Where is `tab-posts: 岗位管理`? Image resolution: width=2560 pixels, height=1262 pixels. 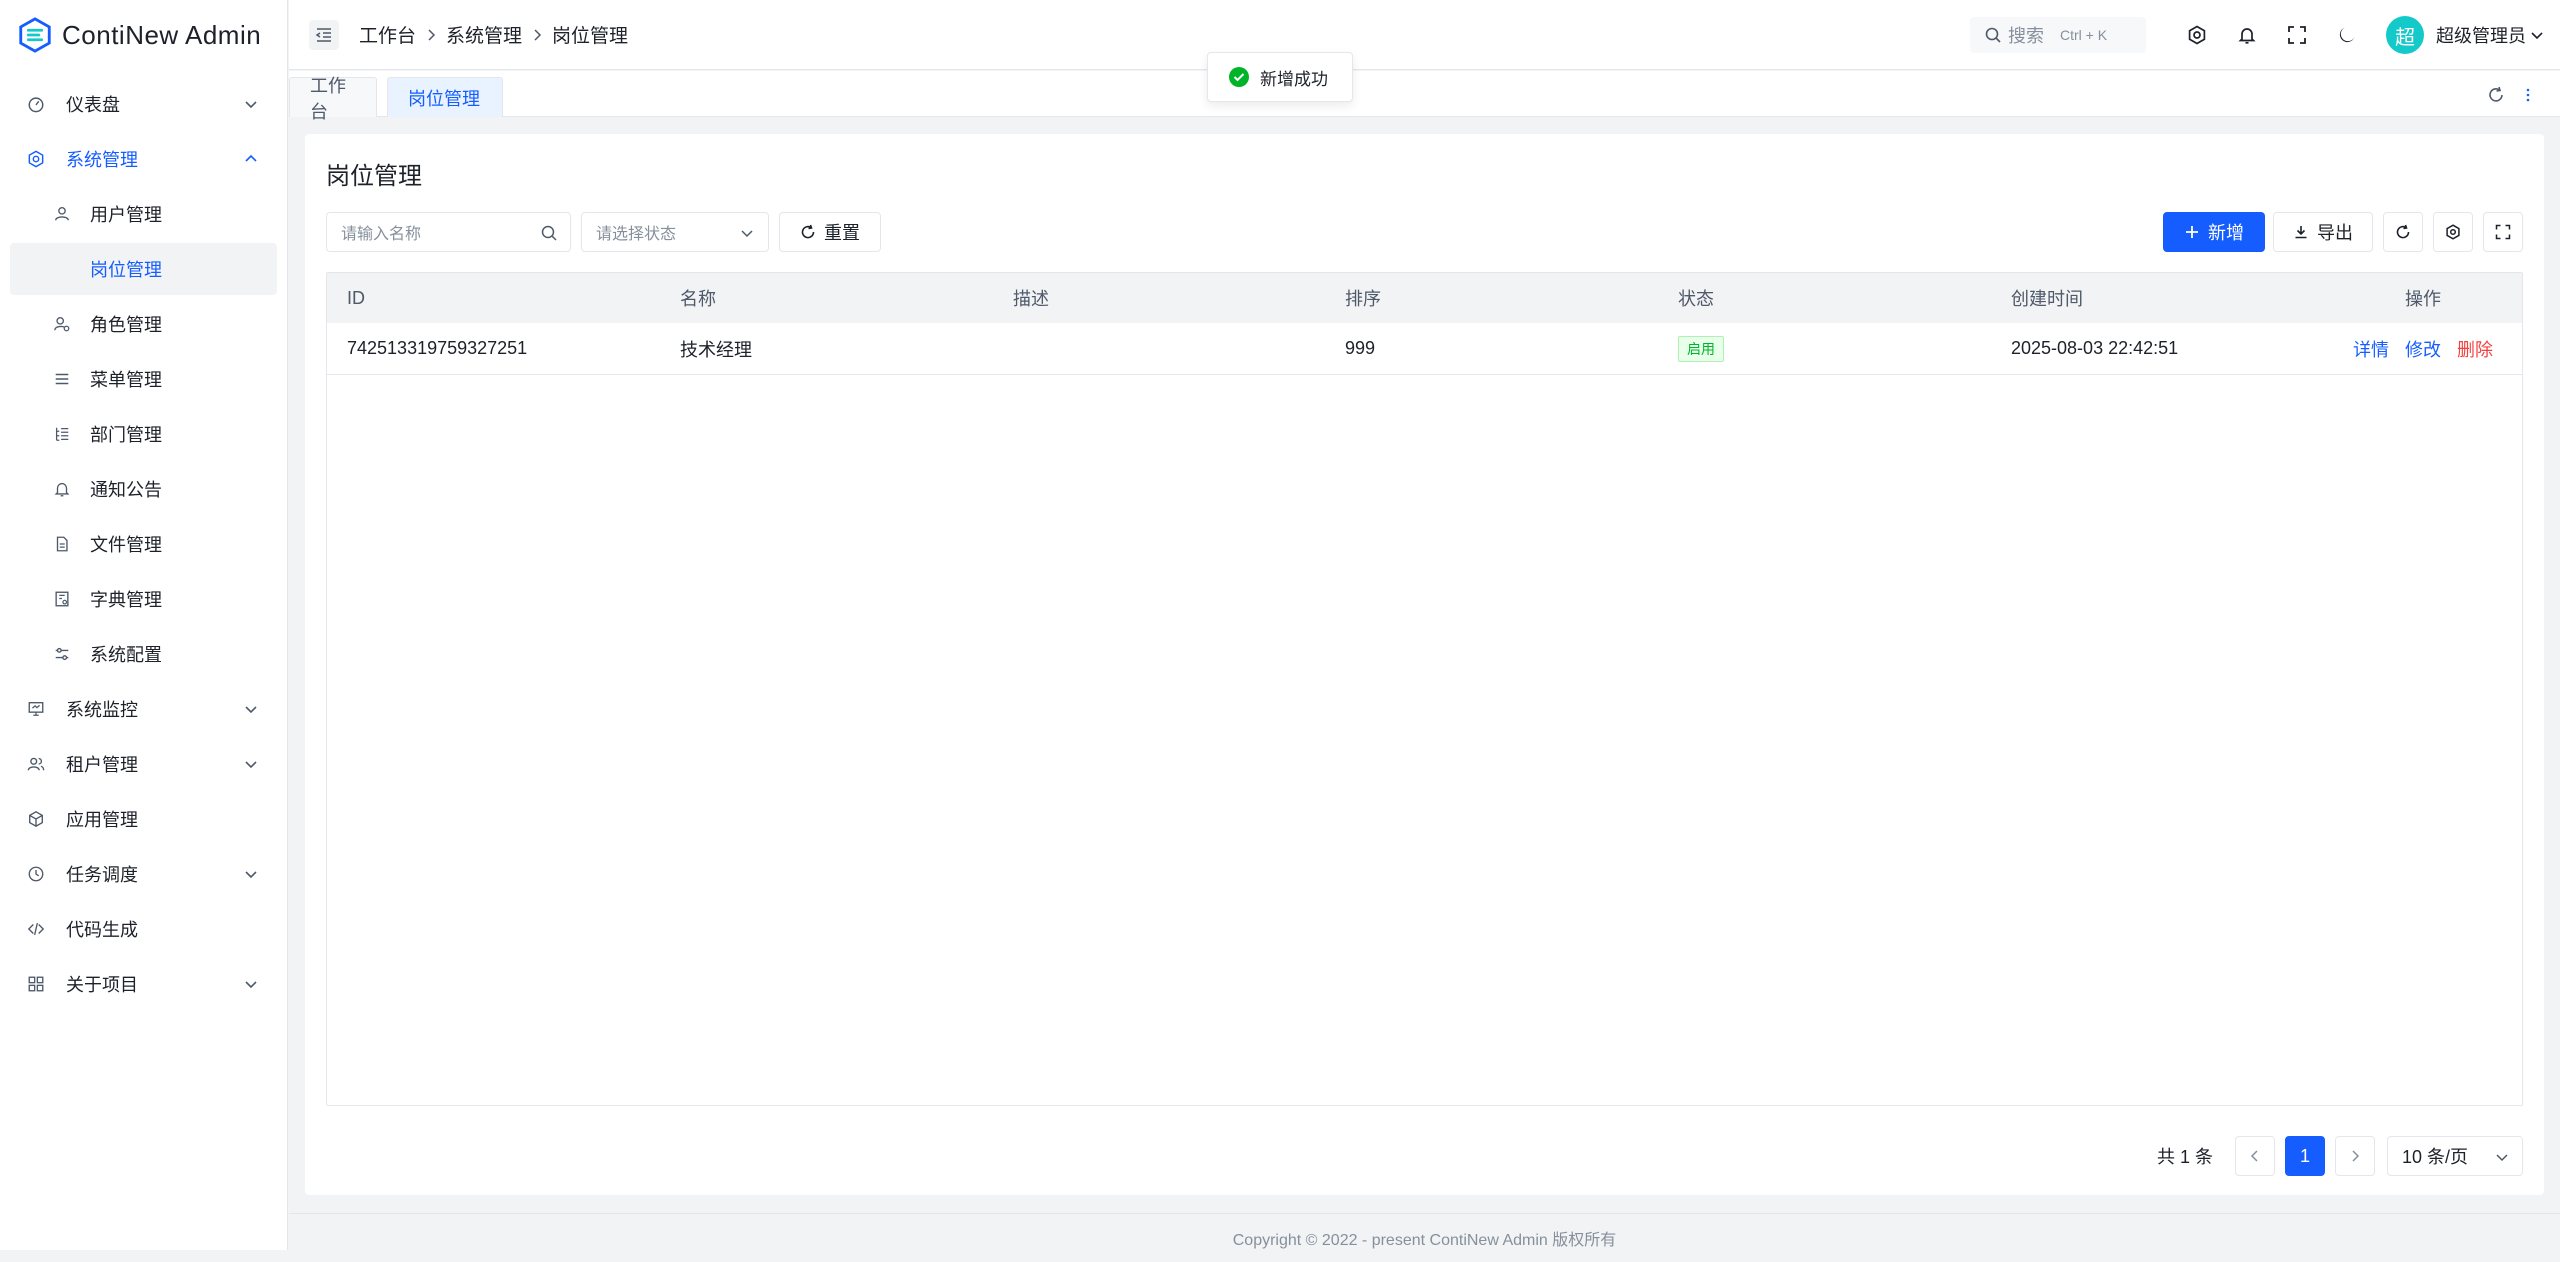
tab-posts: 岗位管理 is located at coordinates (445, 97).